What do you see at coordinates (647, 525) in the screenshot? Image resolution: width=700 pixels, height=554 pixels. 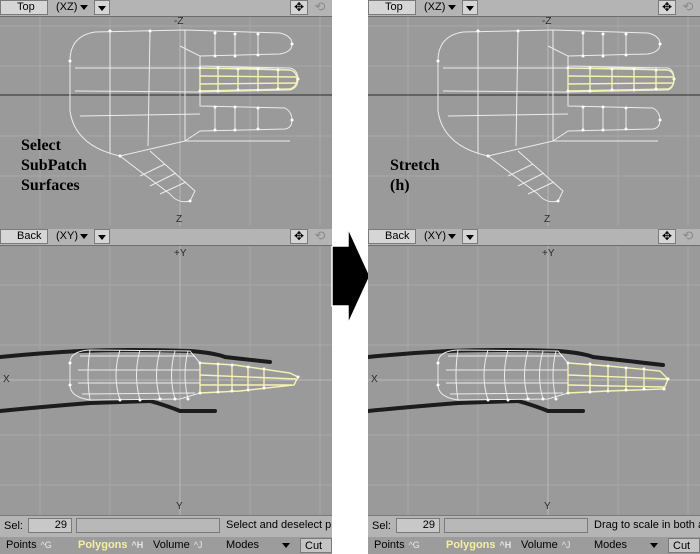 I see `status-hint: Drag to scale in both a` at bounding box center [647, 525].